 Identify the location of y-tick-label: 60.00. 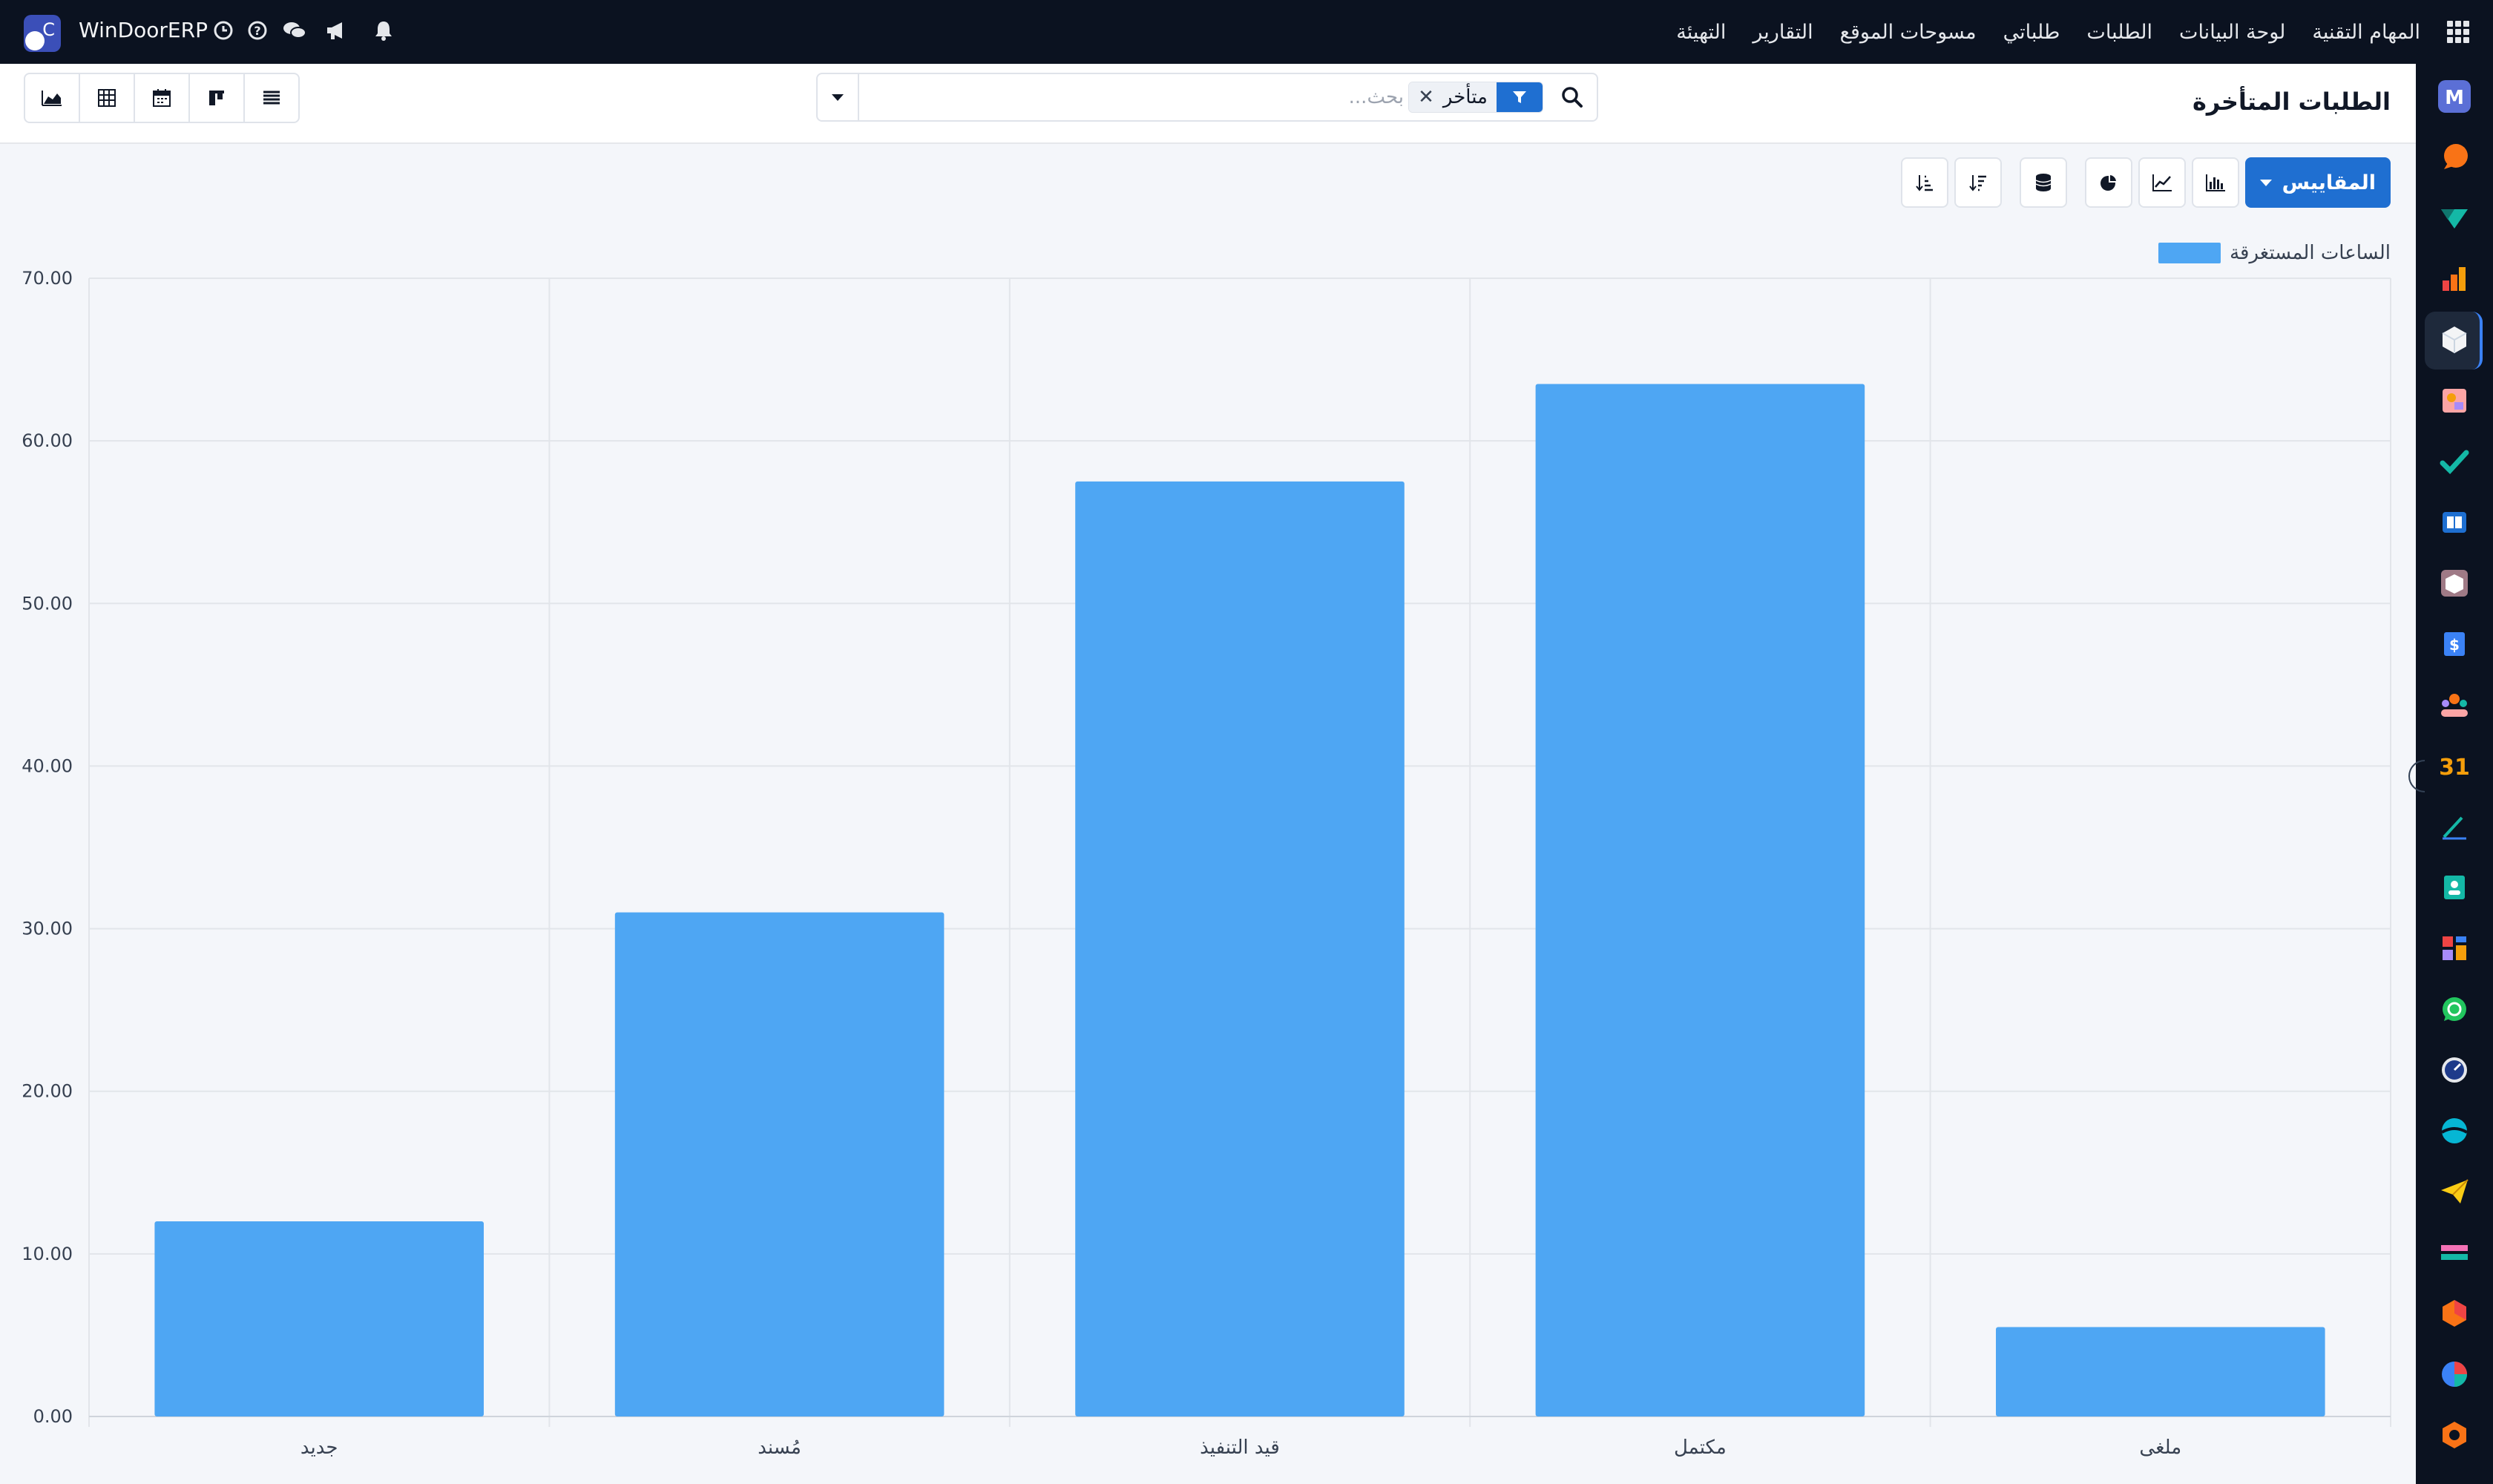
(47, 440).